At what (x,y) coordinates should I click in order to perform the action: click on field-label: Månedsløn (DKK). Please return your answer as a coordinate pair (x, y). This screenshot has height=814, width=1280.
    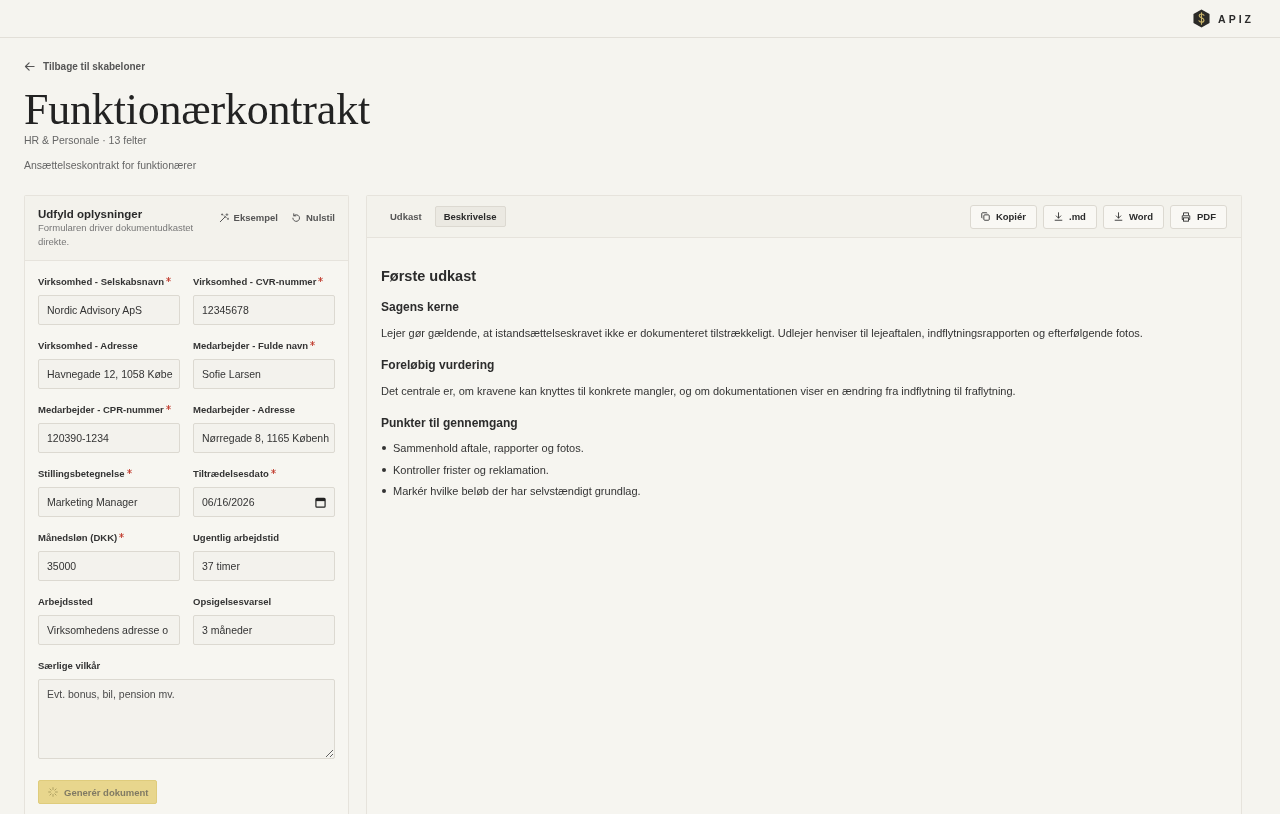
    Looking at the image, I should click on (78, 537).